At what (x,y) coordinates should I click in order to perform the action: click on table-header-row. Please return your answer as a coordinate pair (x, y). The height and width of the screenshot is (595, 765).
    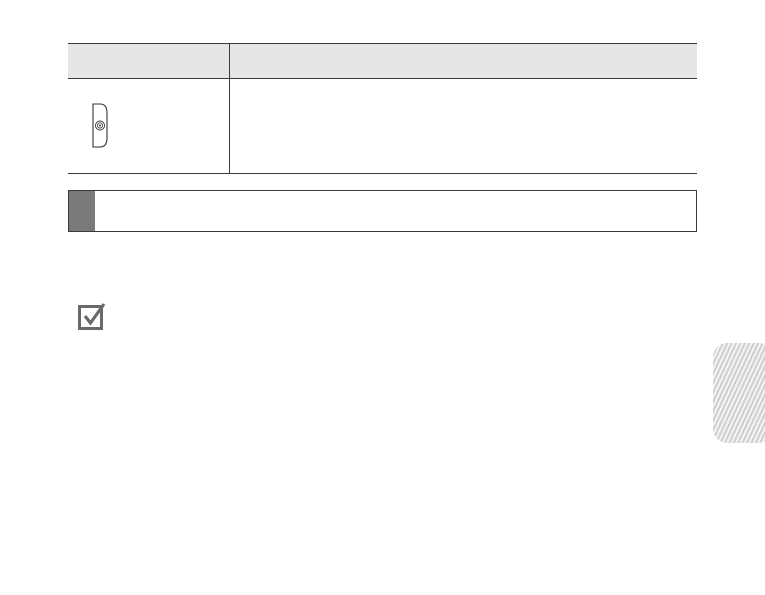
    Looking at the image, I should click on (382, 61).